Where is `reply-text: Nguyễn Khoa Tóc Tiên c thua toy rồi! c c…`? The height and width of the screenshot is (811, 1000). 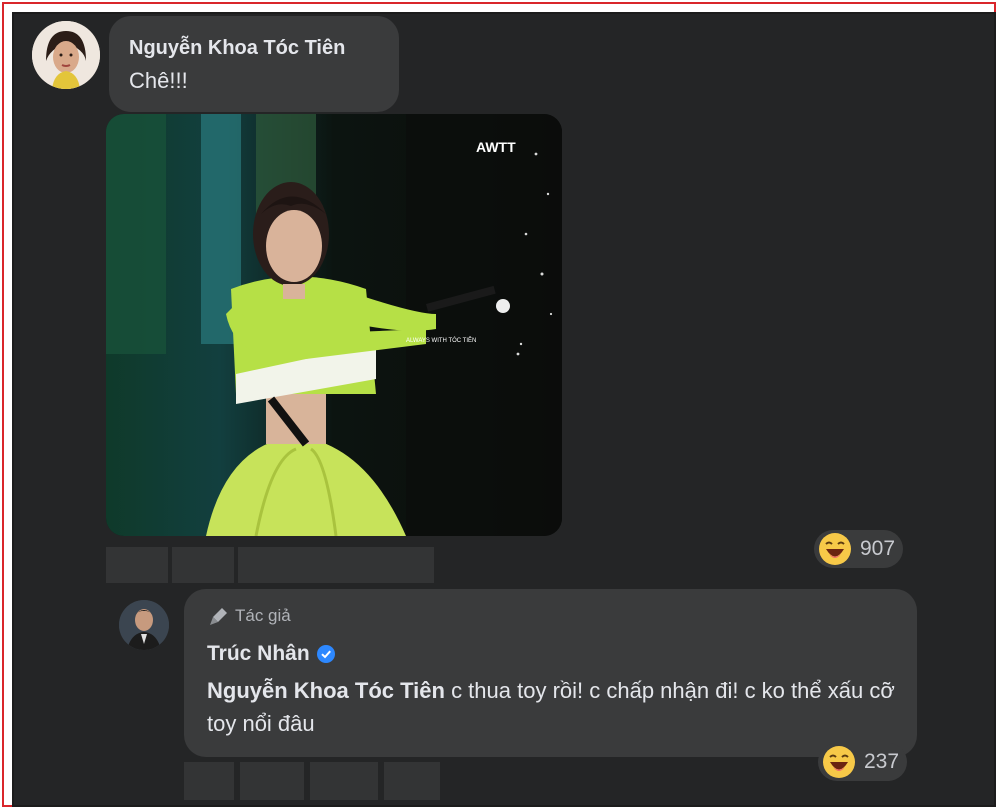
reply-text: Nguyễn Khoa Tóc Tiên c thua toy rồi! c c… is located at coordinates (557, 707).